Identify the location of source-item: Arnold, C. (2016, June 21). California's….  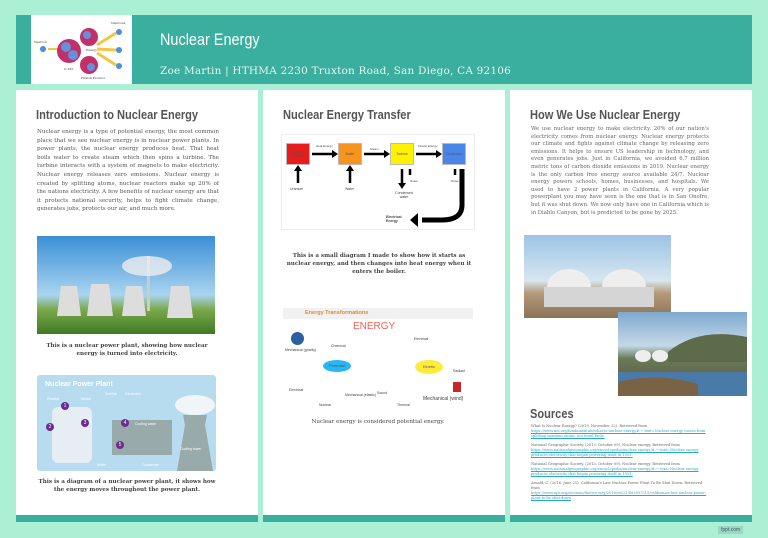
(621, 491).